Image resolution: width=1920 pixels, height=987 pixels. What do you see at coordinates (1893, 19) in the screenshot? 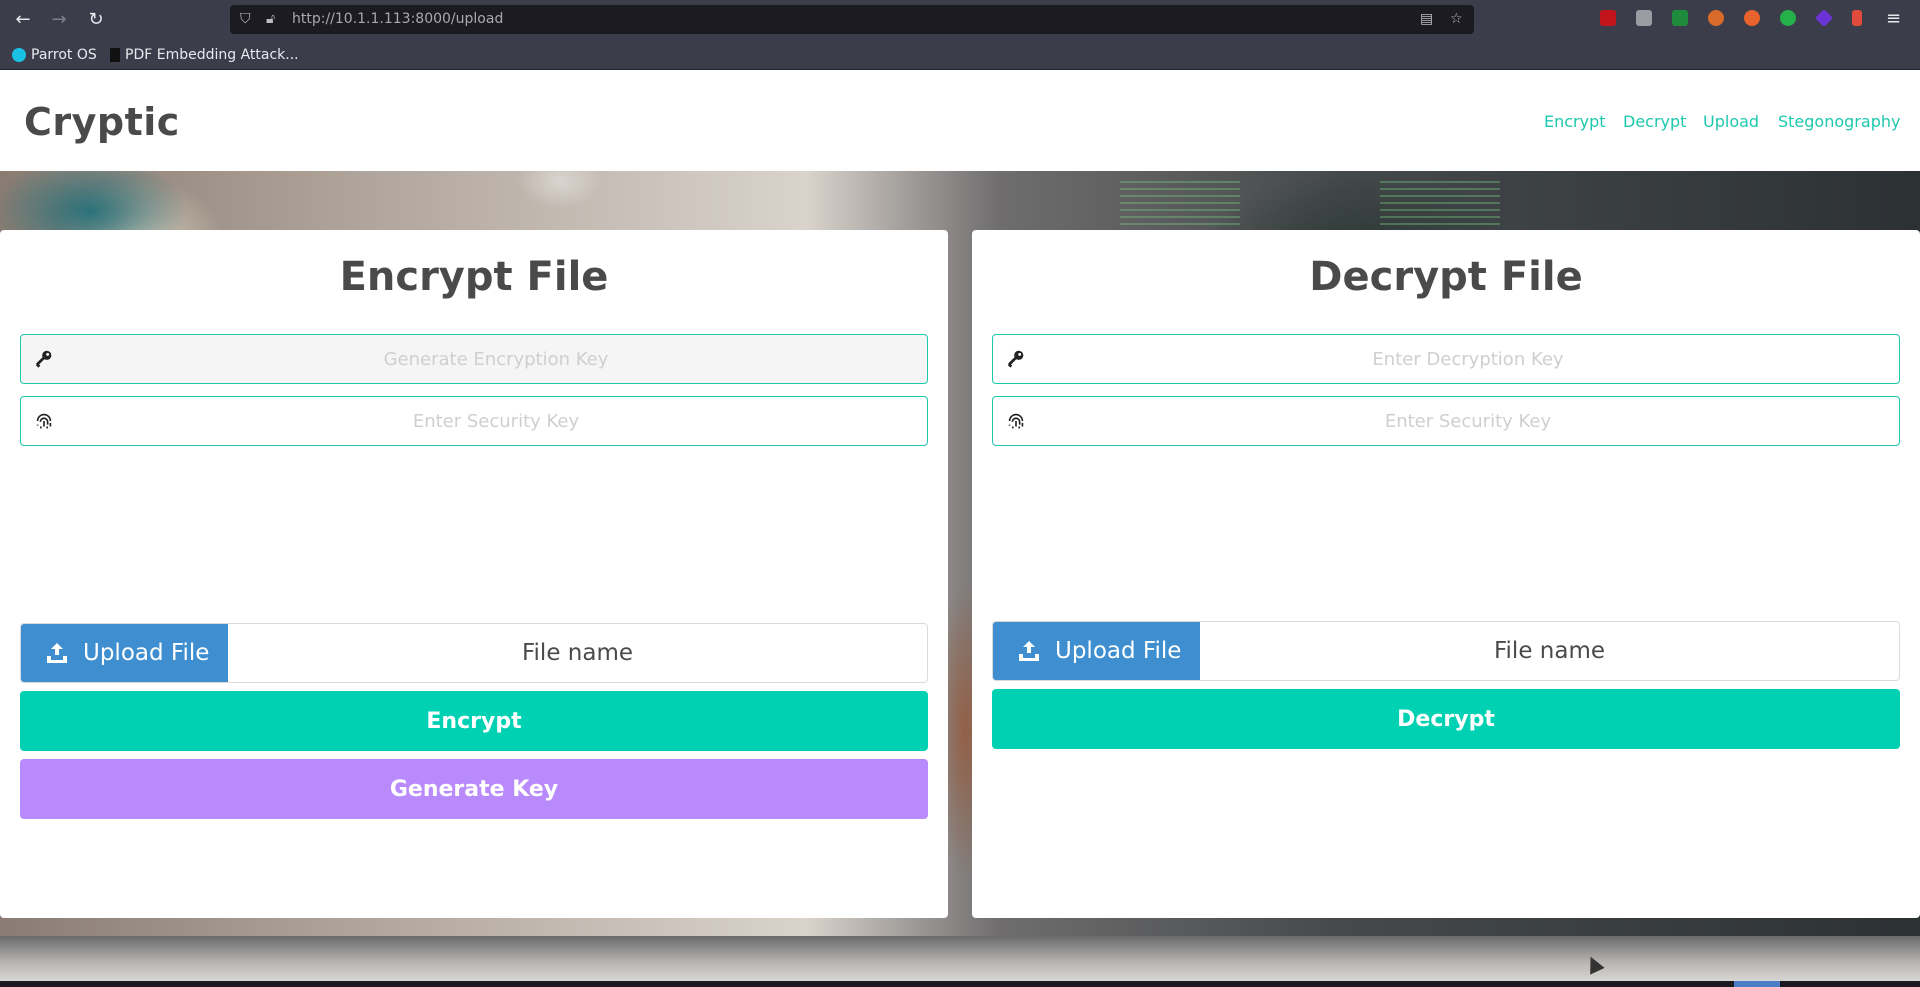
I see `hamburger-menu-icon: ≡` at bounding box center [1893, 19].